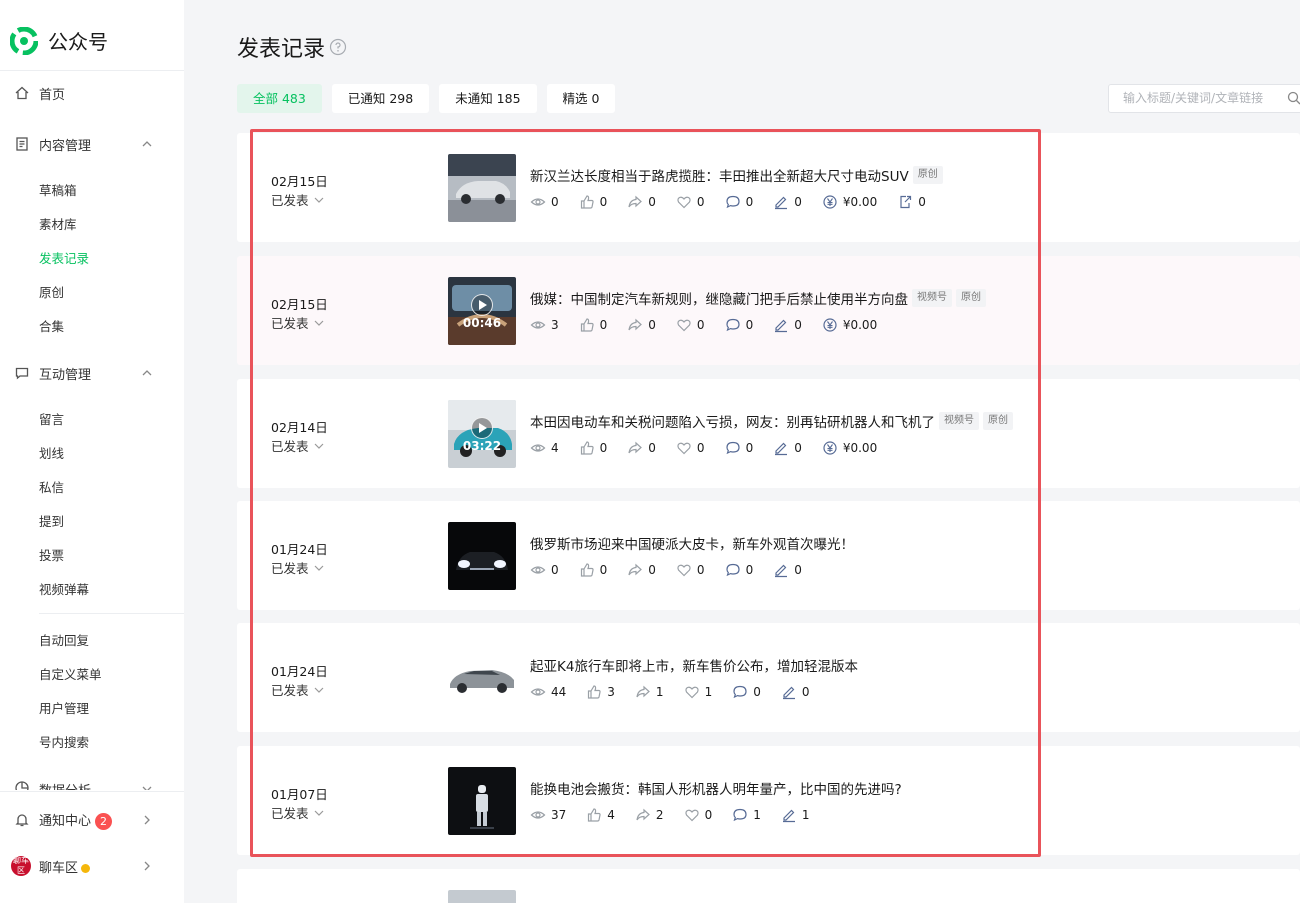 The width and height of the screenshot is (1300, 903). What do you see at coordinates (92, 144) in the screenshot?
I see `sidebar-item-content-management: 内容管理` at bounding box center [92, 144].